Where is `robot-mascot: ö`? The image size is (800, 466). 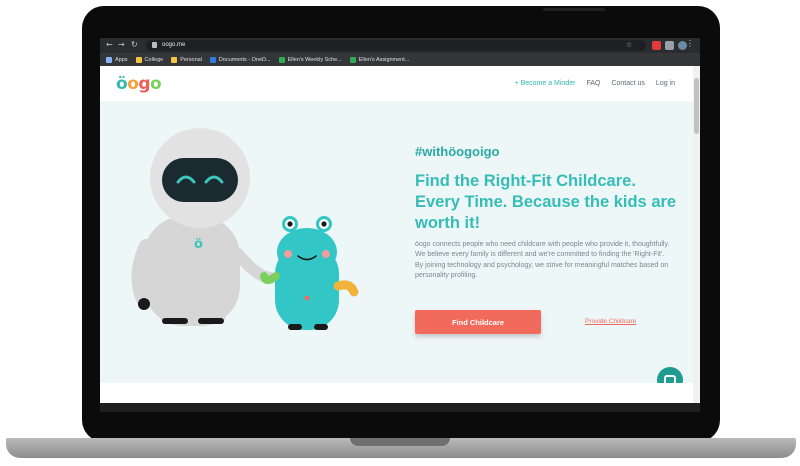 robot-mascot: ö is located at coordinates (203, 227).